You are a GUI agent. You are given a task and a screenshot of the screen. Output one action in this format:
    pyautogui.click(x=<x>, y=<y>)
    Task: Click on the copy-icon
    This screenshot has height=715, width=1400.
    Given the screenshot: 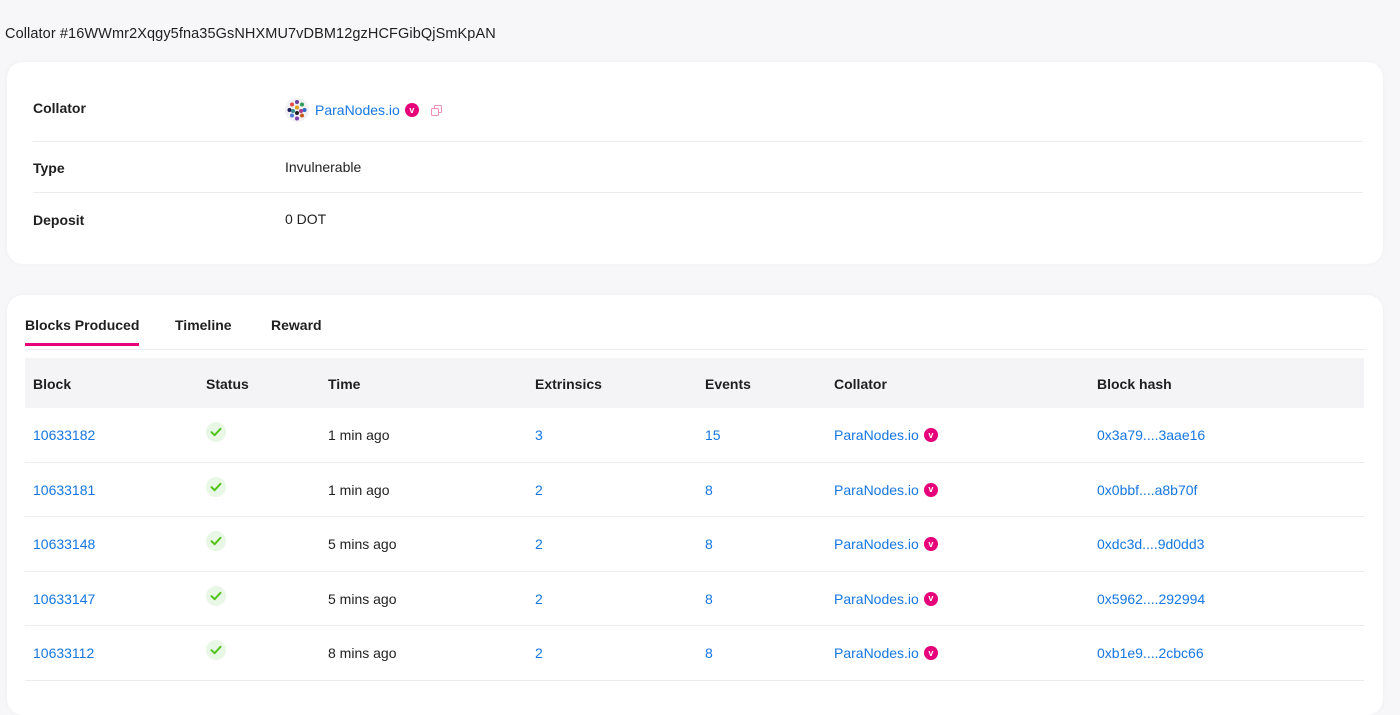 What is the action you would take?
    pyautogui.click(x=436, y=110)
    